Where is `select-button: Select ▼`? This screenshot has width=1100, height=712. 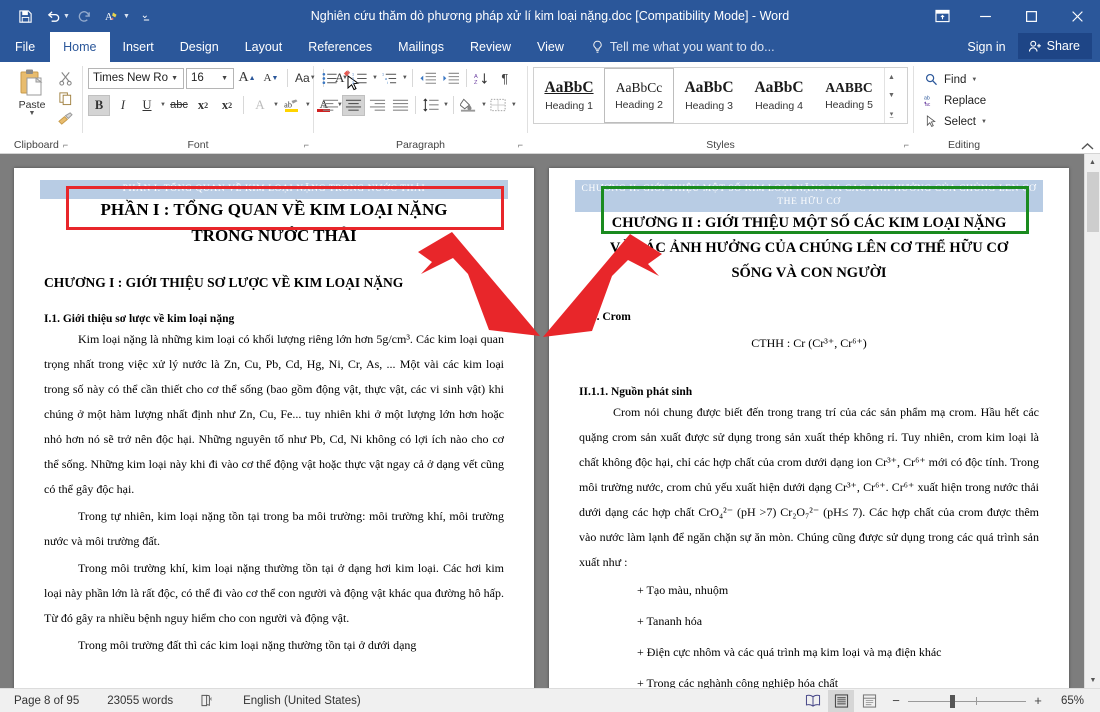 select-button: Select ▼ is located at coordinates (953, 121).